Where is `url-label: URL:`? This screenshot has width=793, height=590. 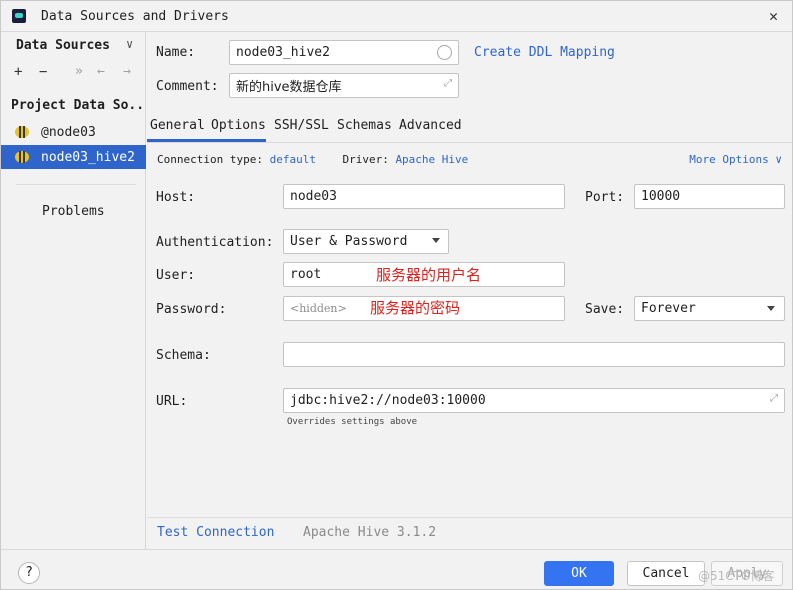
url-label: URL: is located at coordinates (172, 401).